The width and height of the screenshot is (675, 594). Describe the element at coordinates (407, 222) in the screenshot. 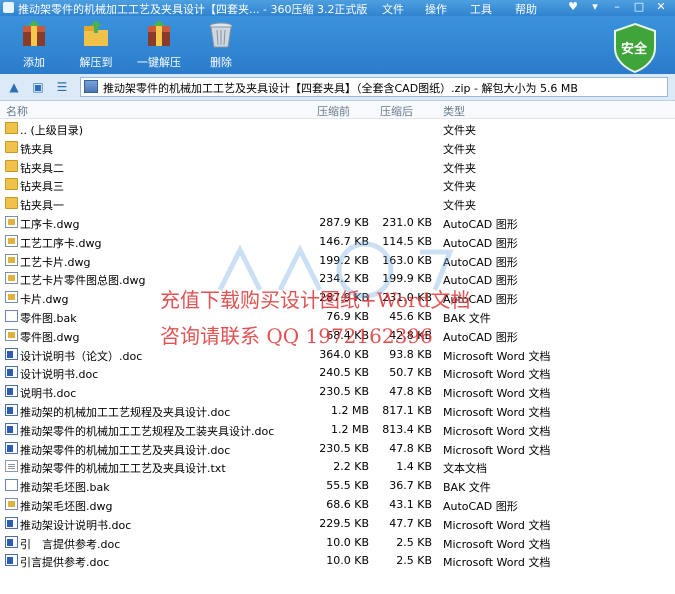

I see `unpacked-size: 231.0 KB` at that location.